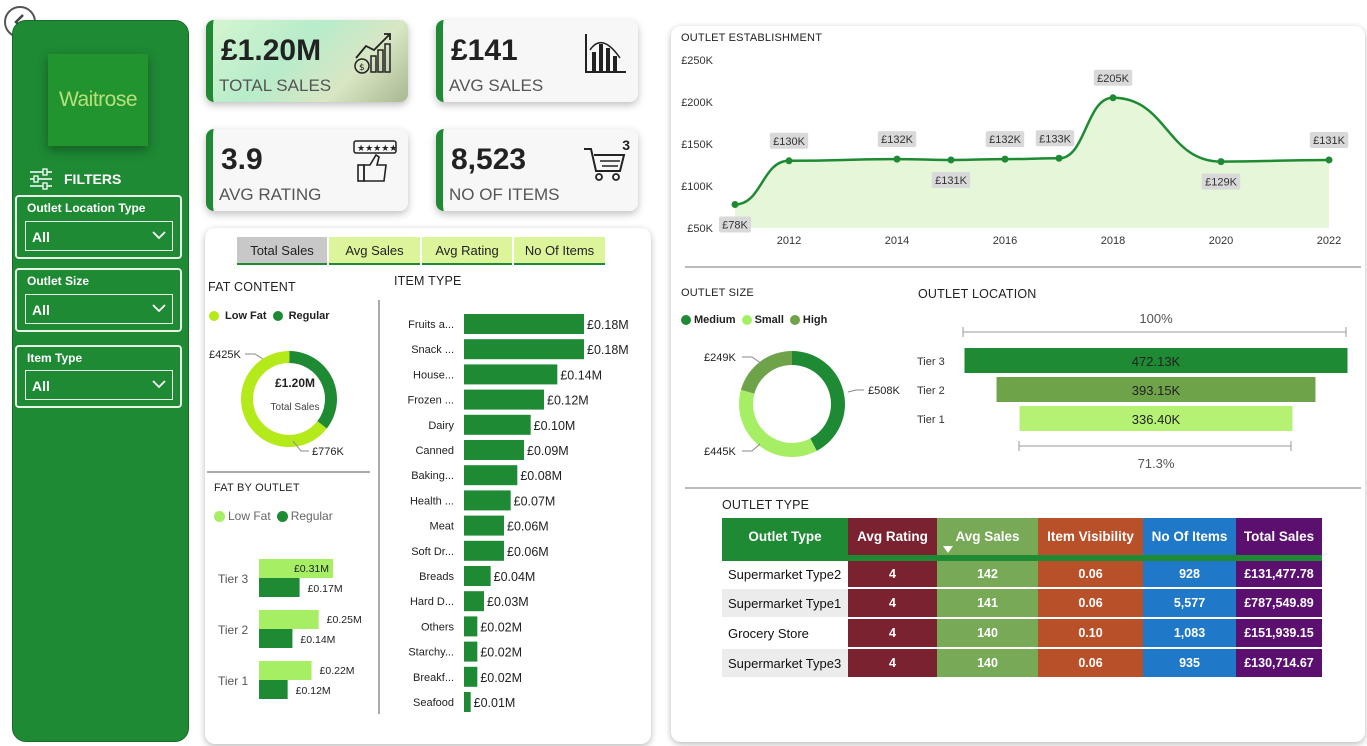 The height and width of the screenshot is (746, 1367). I want to click on kpi-label: NO OF ITEMS, so click(504, 194).